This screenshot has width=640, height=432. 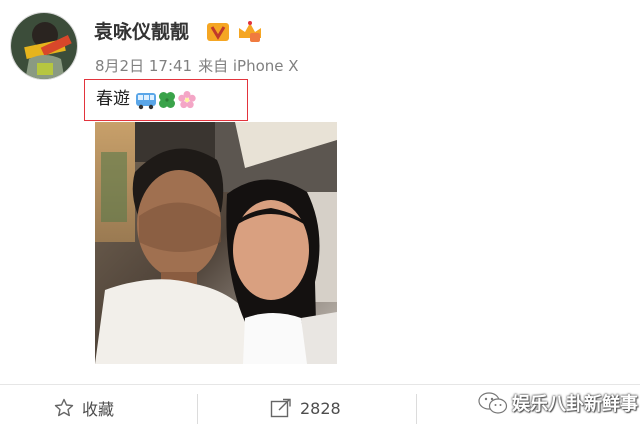 I want to click on bus-emoji-icon, so click(x=146, y=101).